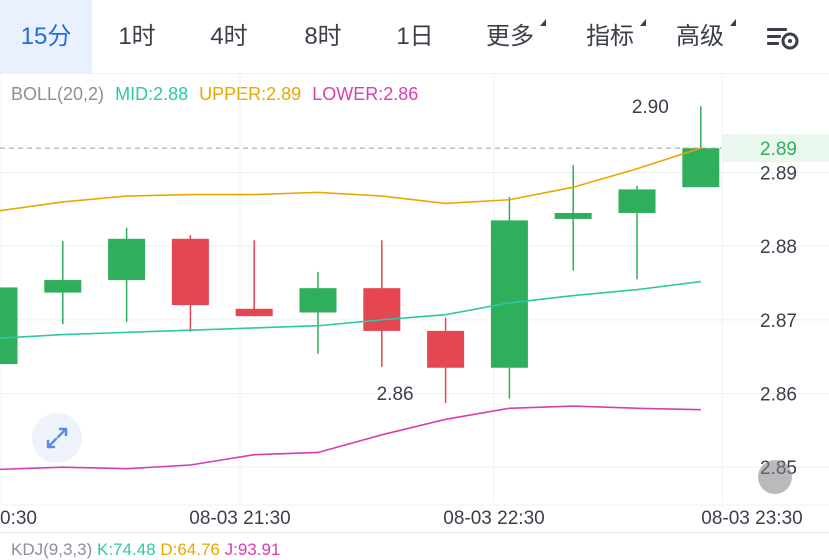 The image size is (829, 560). I want to click on kdj-k: K:74.48, so click(126, 549).